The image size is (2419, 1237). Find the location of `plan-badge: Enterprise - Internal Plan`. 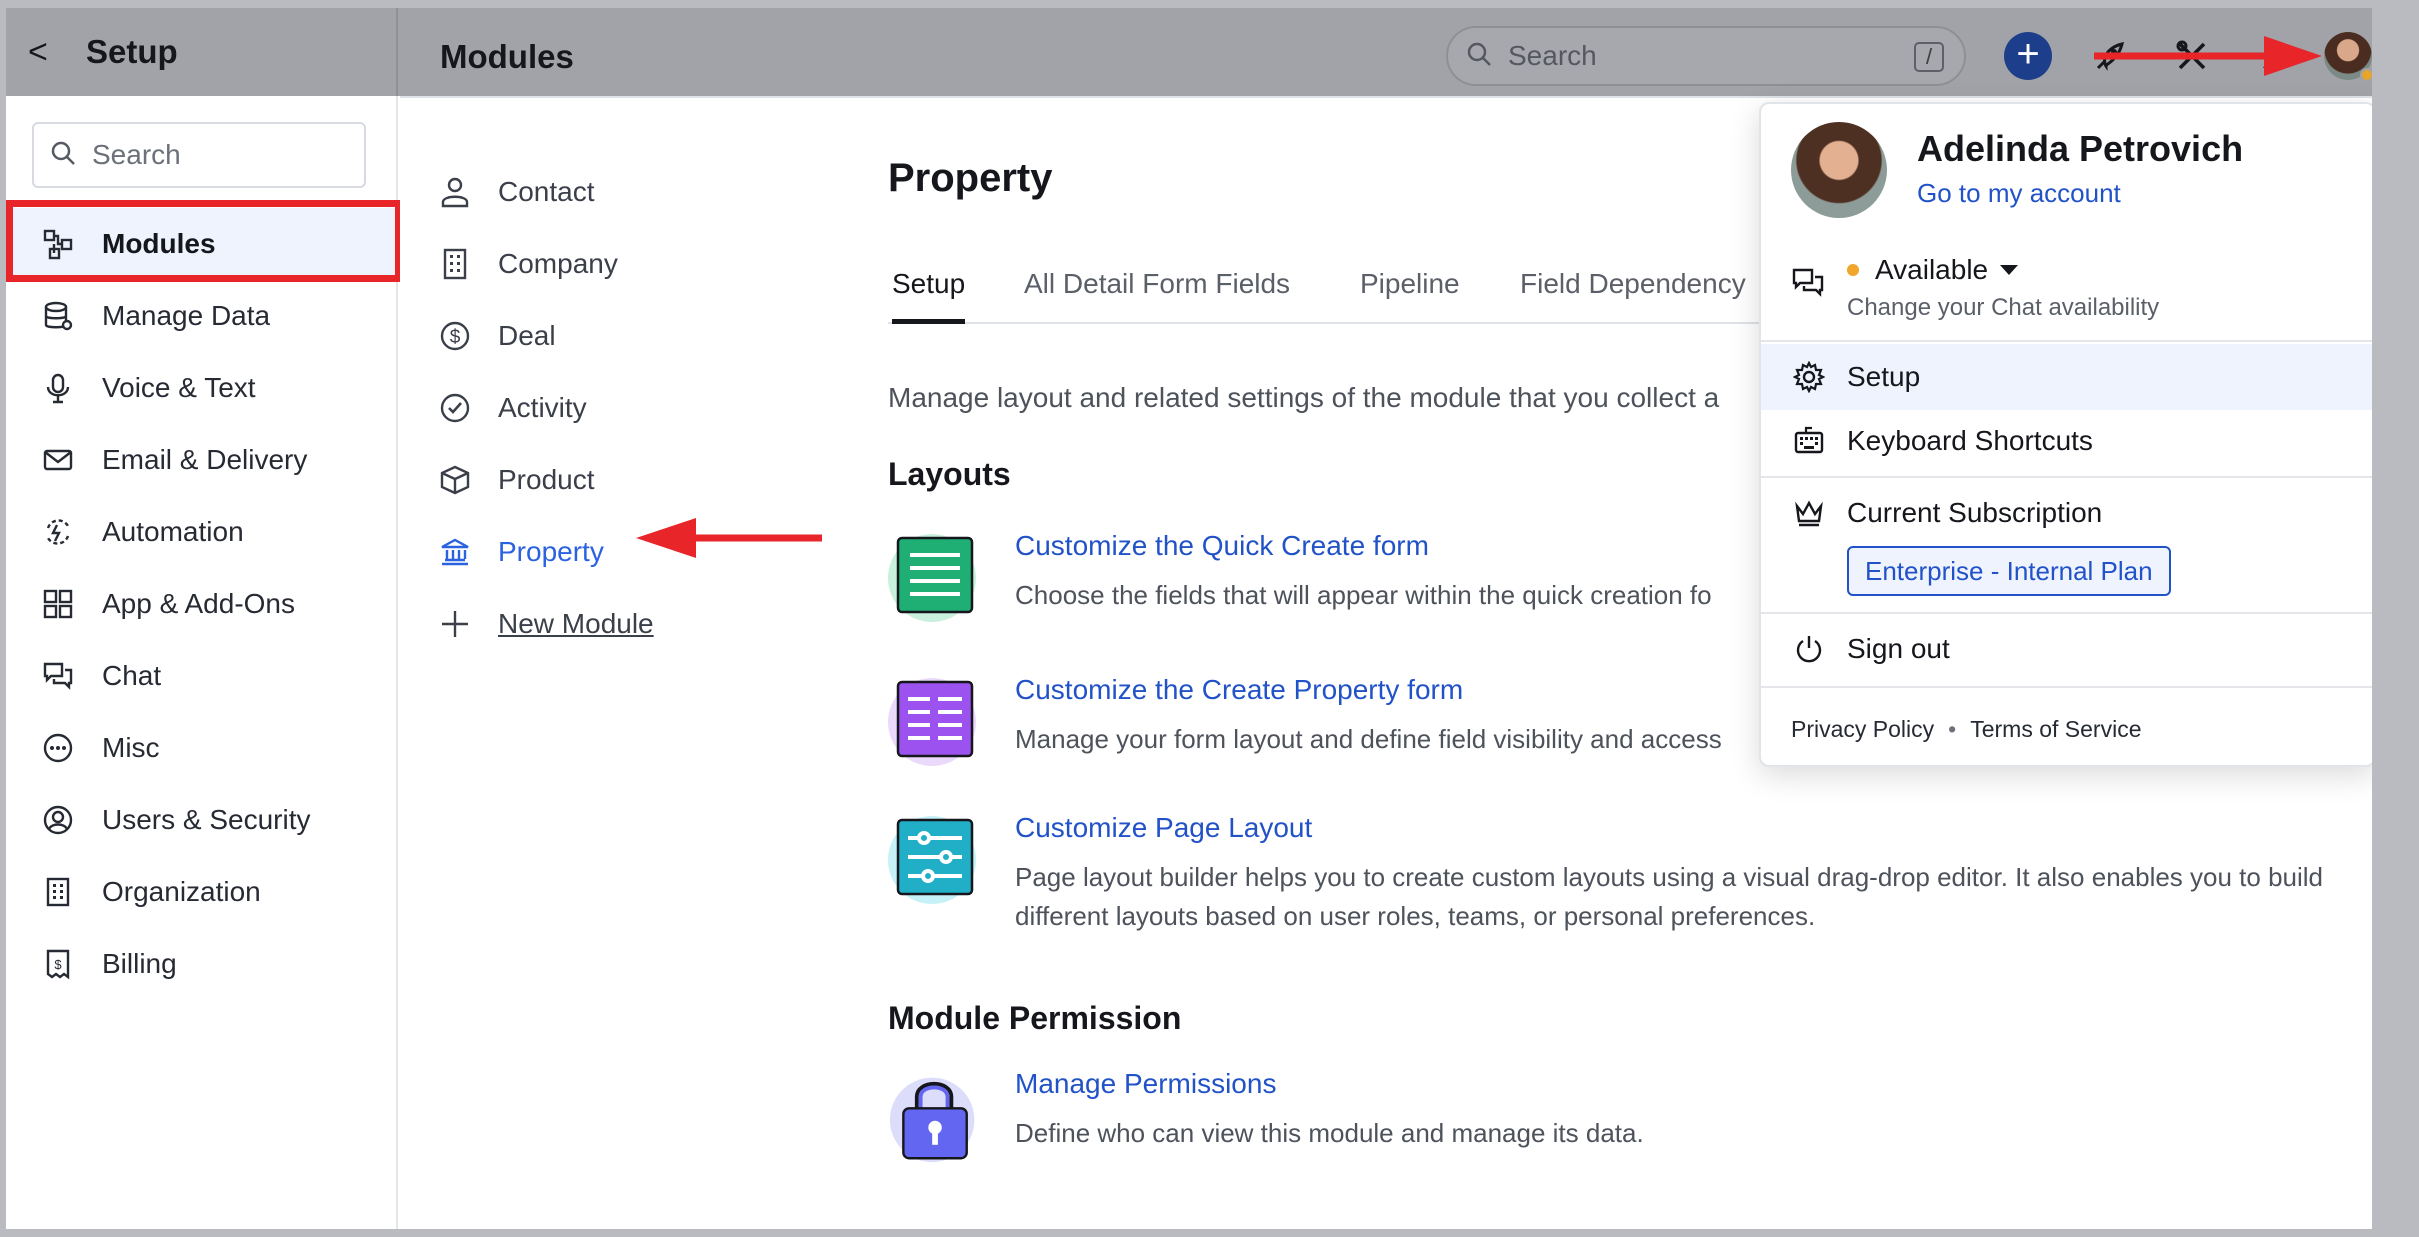

plan-badge: Enterprise - Internal Plan is located at coordinates (2009, 571).